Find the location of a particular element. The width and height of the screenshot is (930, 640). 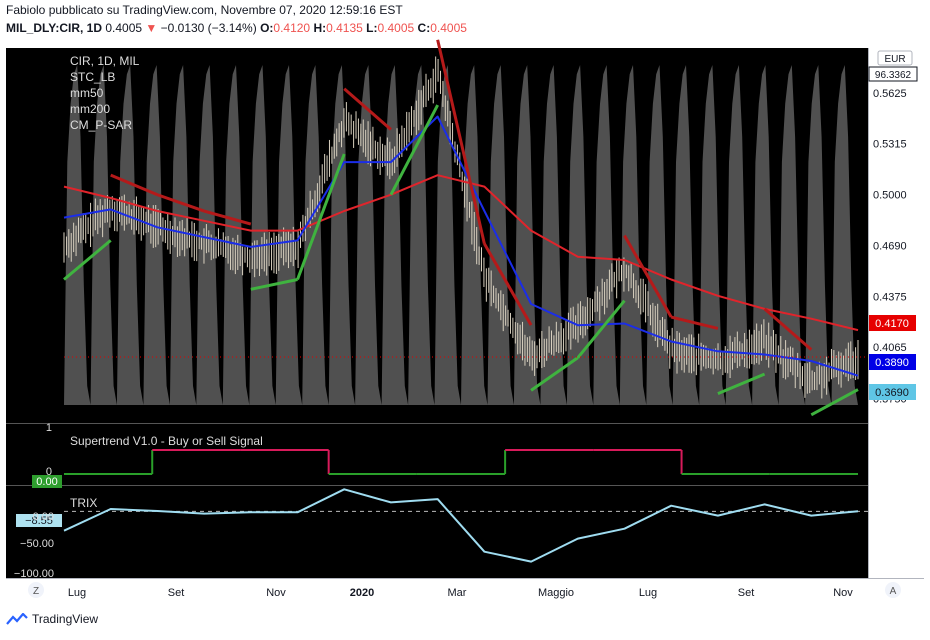

currency-label: EUR is located at coordinates (894, 59).